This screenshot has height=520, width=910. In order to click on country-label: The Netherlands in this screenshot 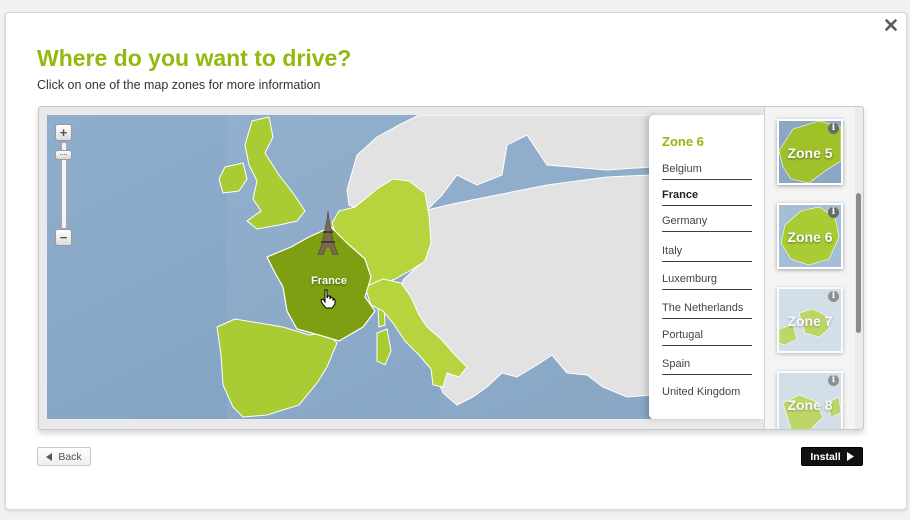, I will do `click(703, 308)`.